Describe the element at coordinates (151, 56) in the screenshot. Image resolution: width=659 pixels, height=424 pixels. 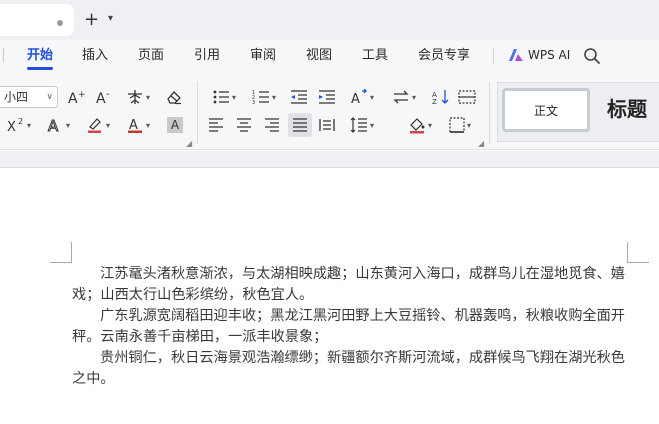
I see `tab-page: 页面` at that location.